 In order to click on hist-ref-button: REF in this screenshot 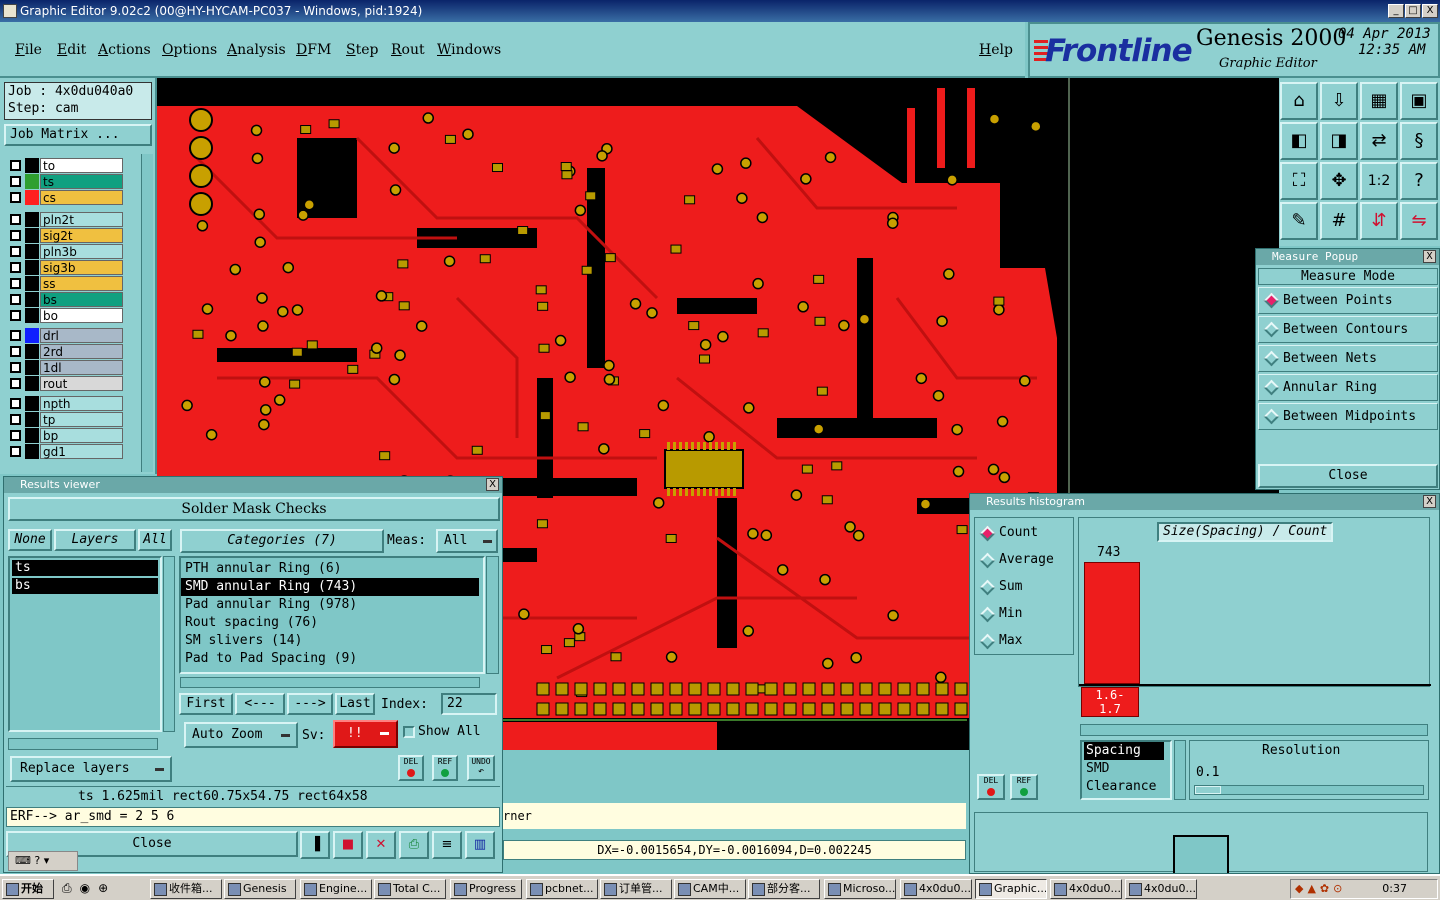, I will do `click(1024, 787)`.